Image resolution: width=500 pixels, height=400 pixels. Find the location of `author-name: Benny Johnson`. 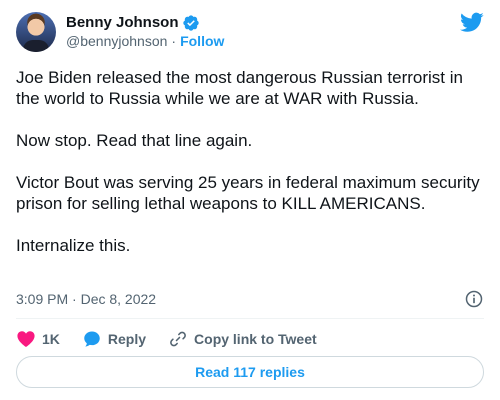

author-name: Benny Johnson is located at coordinates (122, 22).